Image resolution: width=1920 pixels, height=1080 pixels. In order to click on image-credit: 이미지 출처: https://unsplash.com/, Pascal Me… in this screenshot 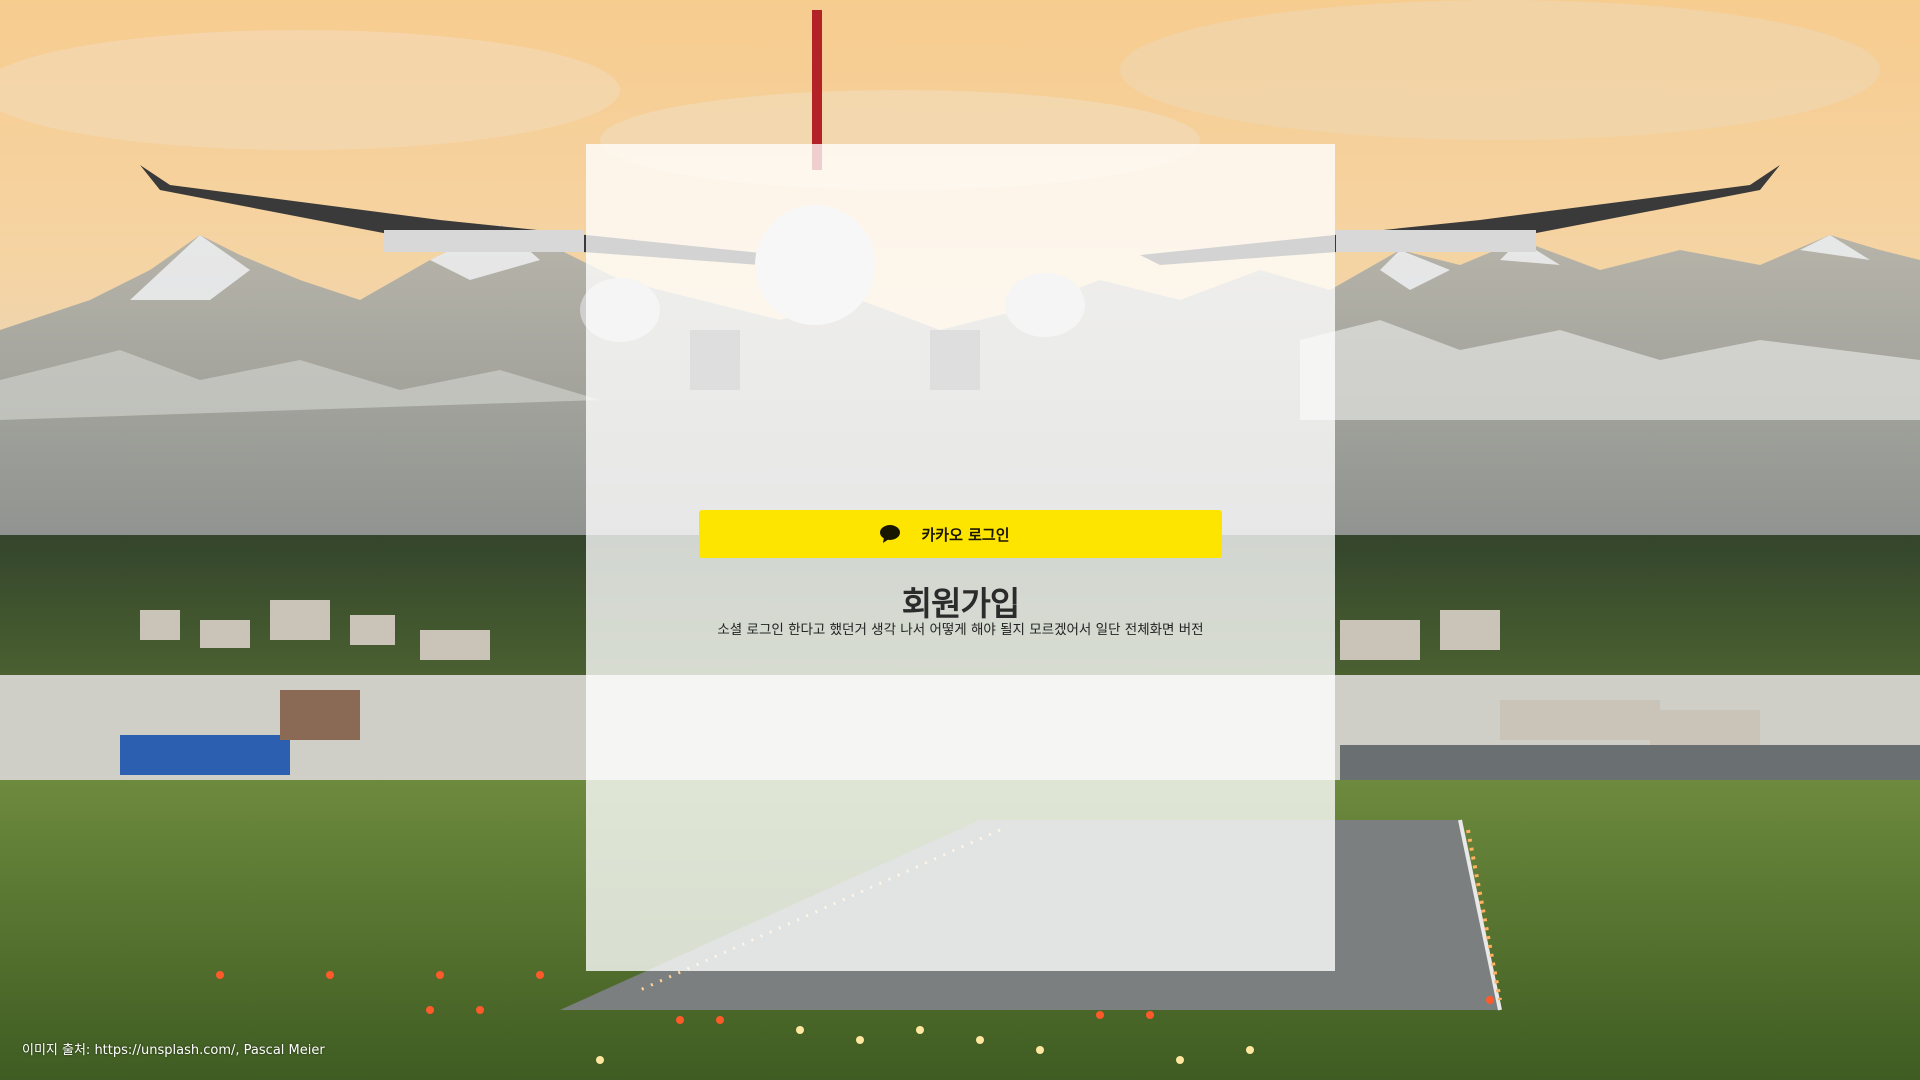, I will do `click(173, 1050)`.